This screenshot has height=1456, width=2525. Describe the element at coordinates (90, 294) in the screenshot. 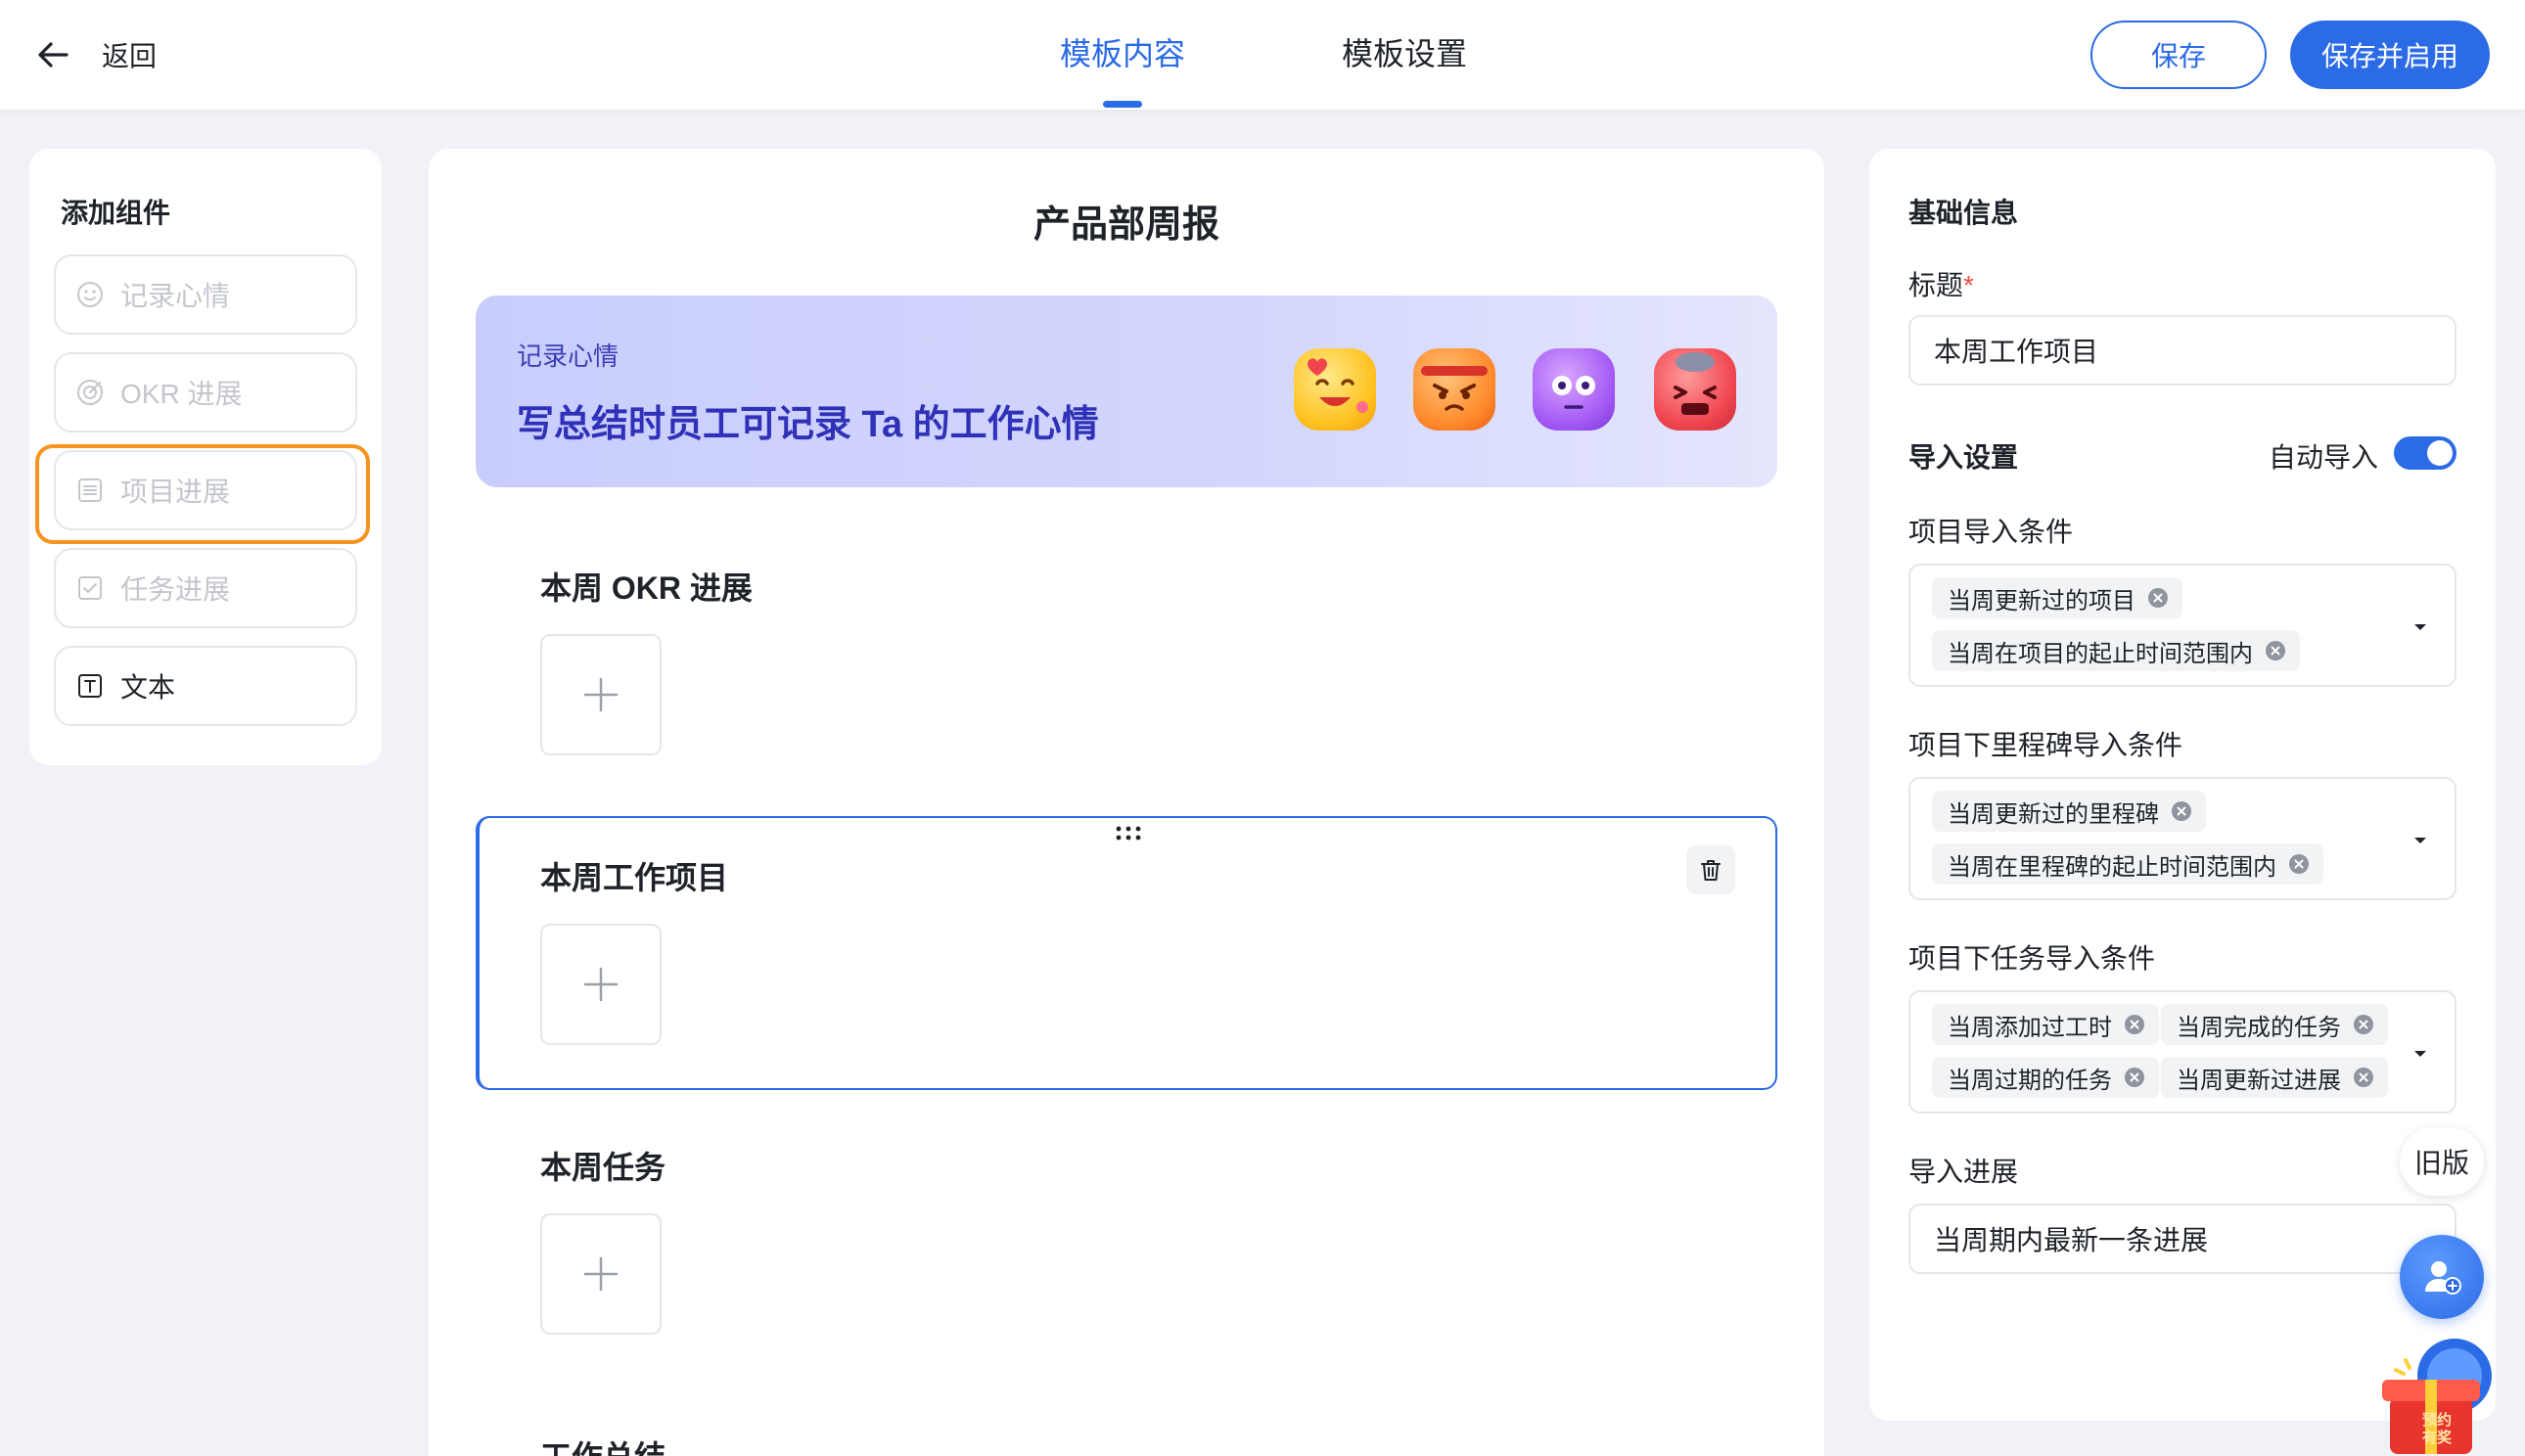

I see `smile-icon` at that location.